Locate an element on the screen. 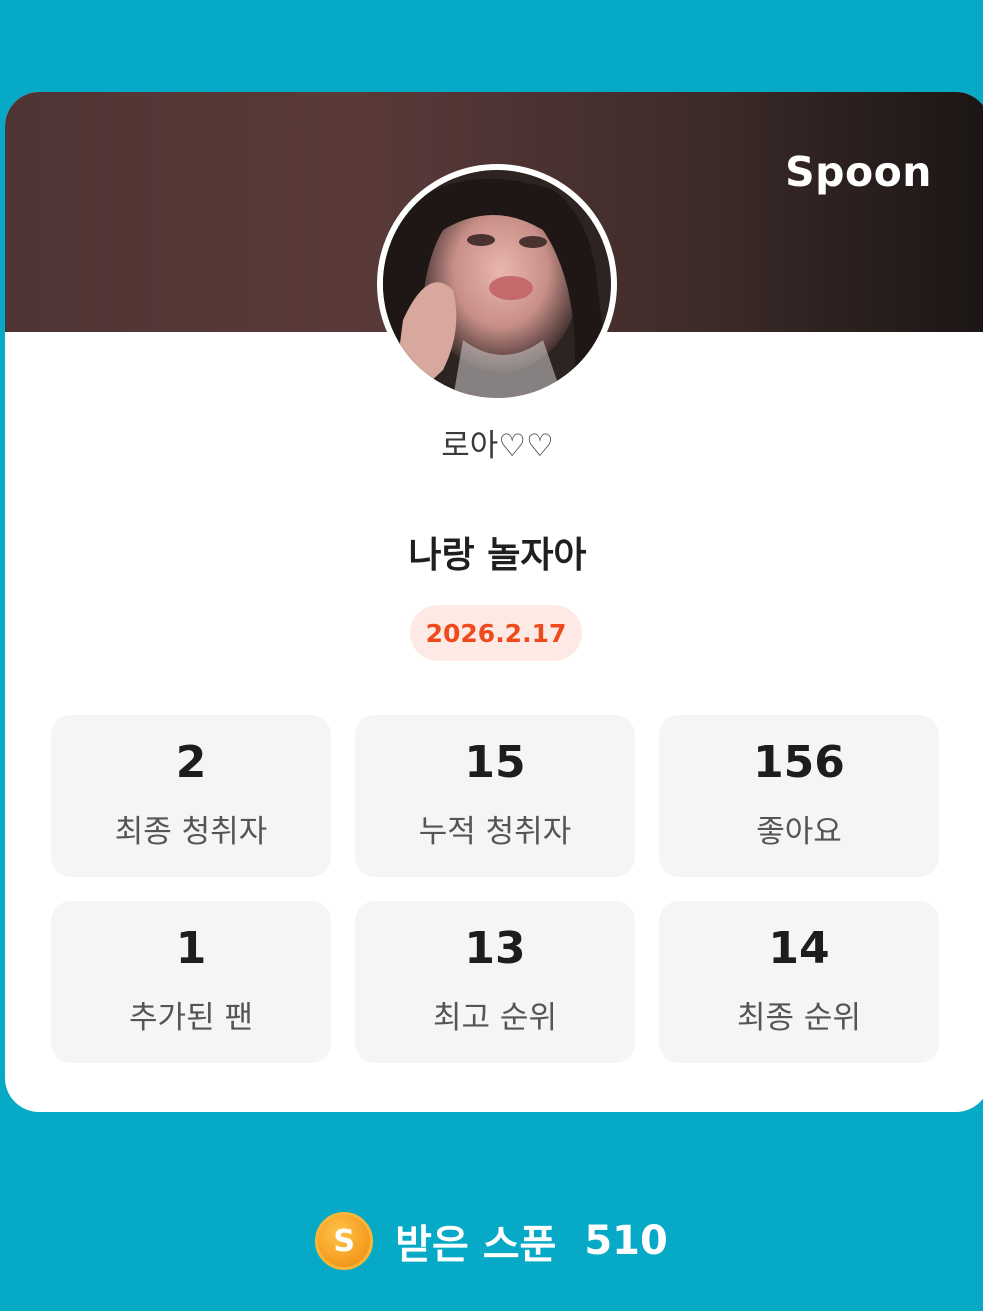 The width and height of the screenshot is (983, 1311). avatar-image is located at coordinates (497, 284).